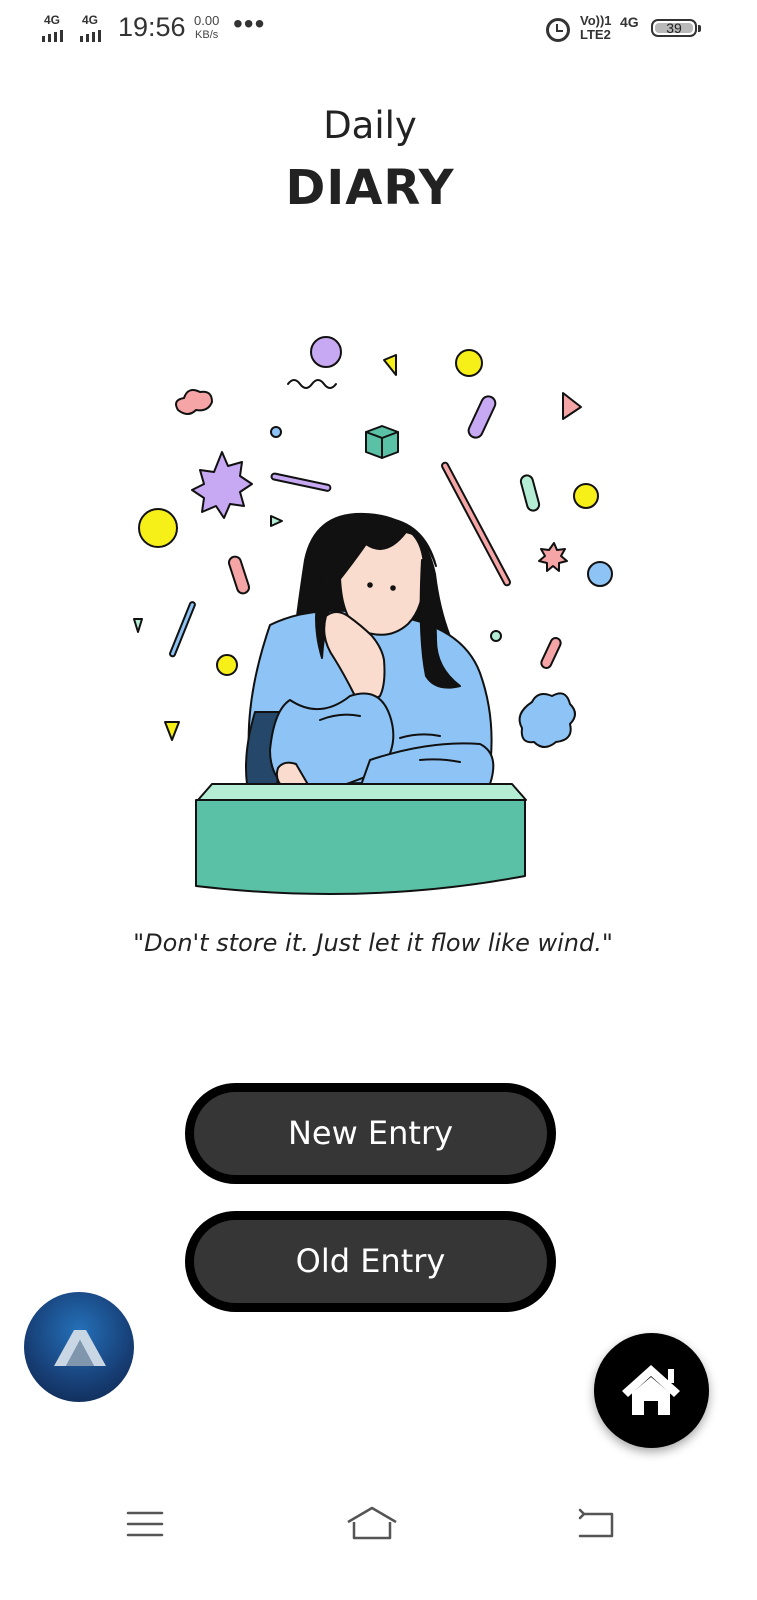 The image size is (757, 1600). What do you see at coordinates (370, 188) in the screenshot?
I see `app-title-diary: DIARY` at bounding box center [370, 188].